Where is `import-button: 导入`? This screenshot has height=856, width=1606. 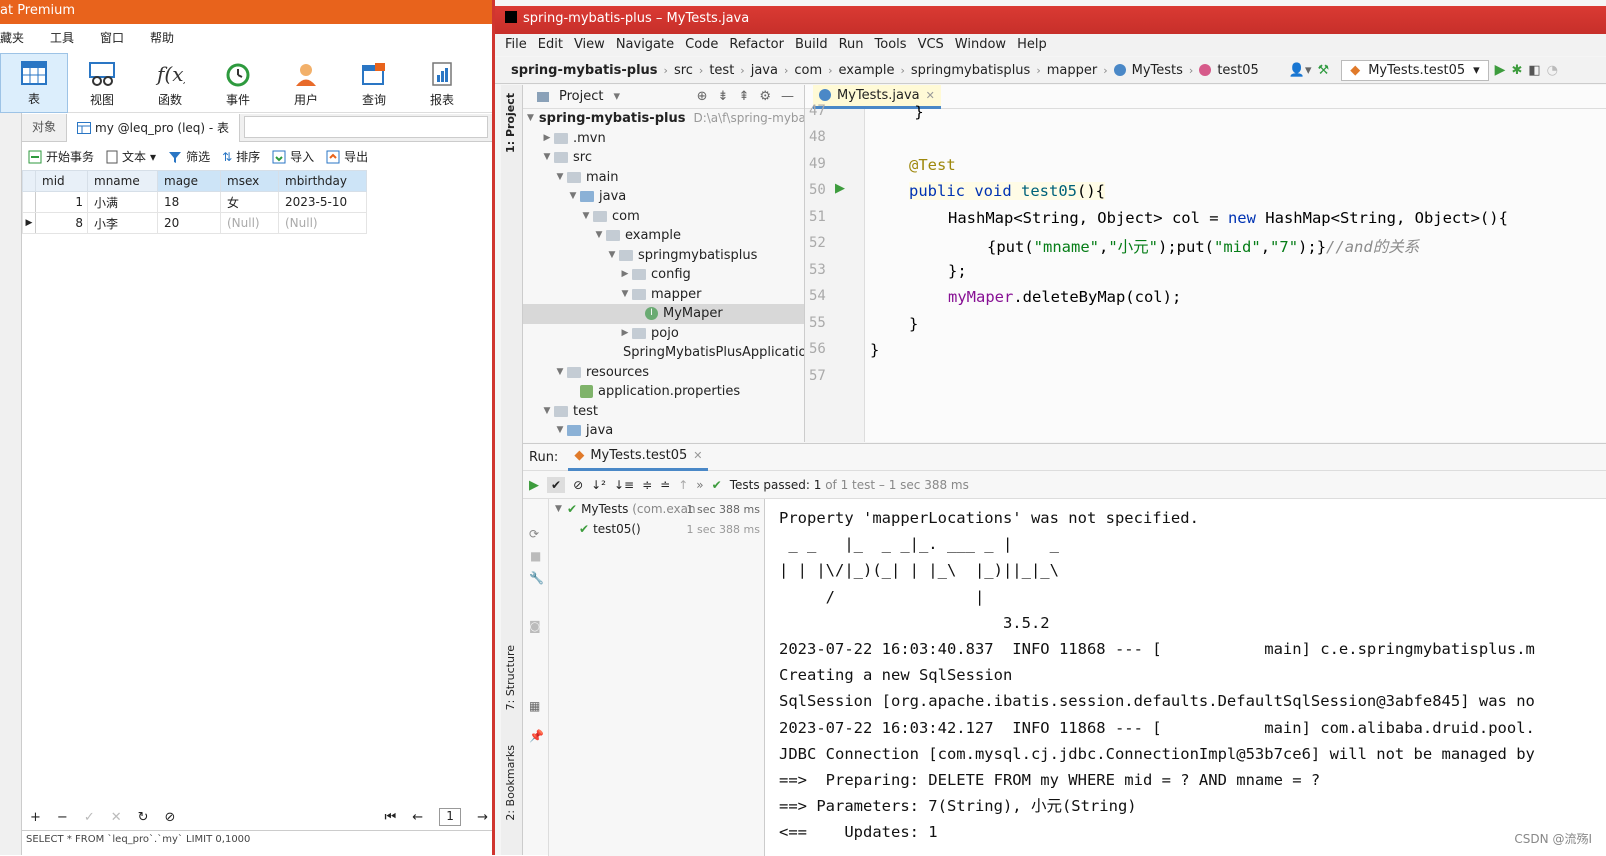 import-button: 导入 is located at coordinates (293, 156).